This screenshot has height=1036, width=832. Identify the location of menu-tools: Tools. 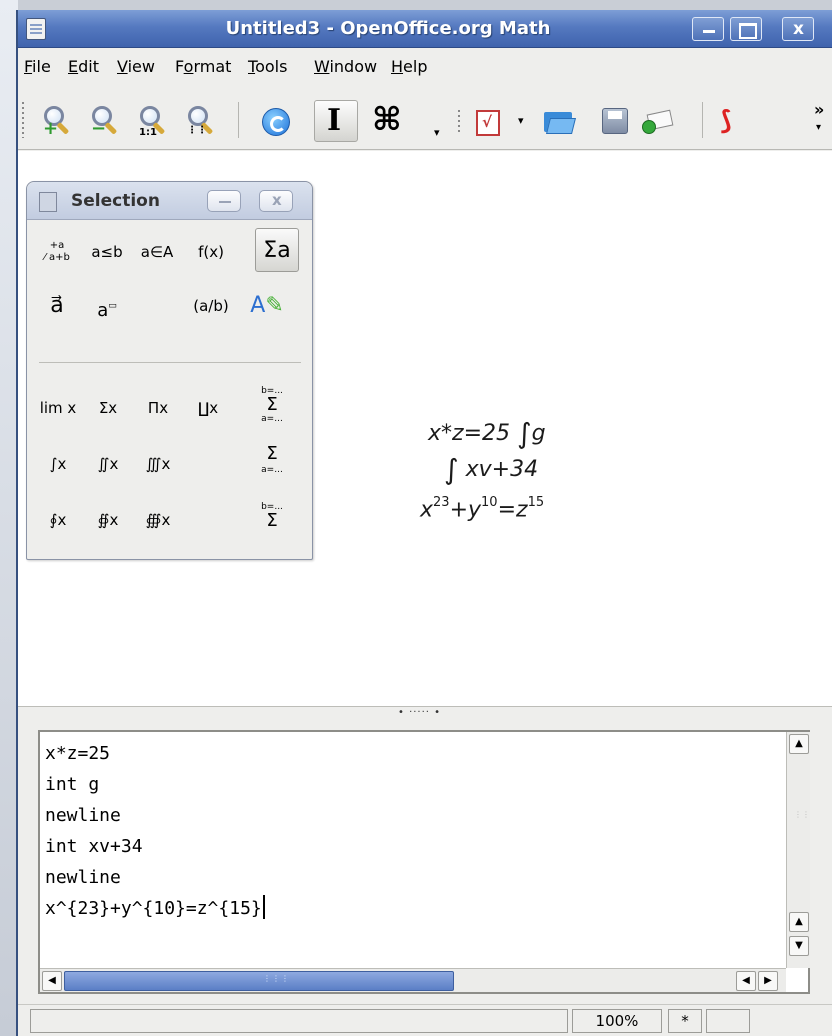
(267, 66).